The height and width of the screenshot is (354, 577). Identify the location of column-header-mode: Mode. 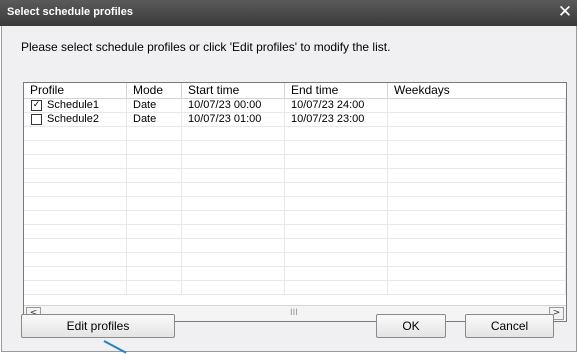
(154, 90).